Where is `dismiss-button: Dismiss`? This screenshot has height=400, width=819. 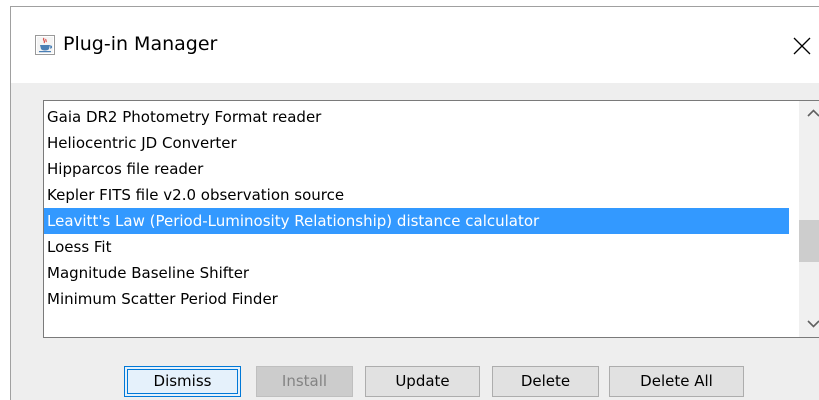 dismiss-button: Dismiss is located at coordinates (182, 381).